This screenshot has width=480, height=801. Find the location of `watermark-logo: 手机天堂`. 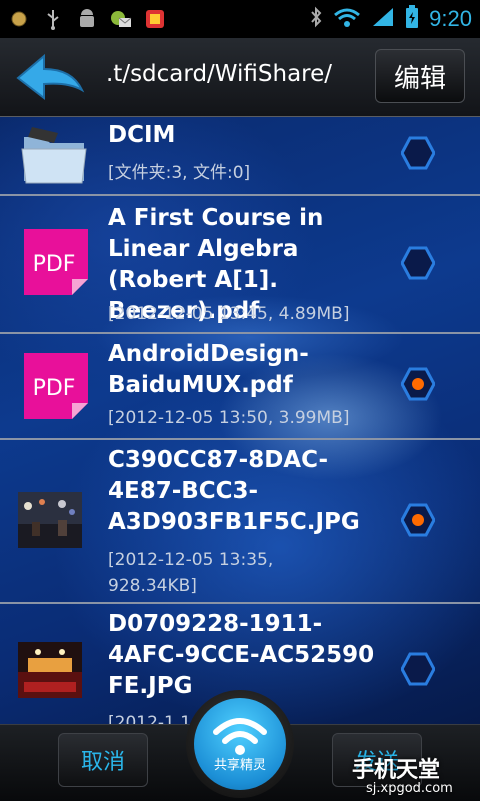

watermark-logo: 手机天堂 is located at coordinates (396, 770).